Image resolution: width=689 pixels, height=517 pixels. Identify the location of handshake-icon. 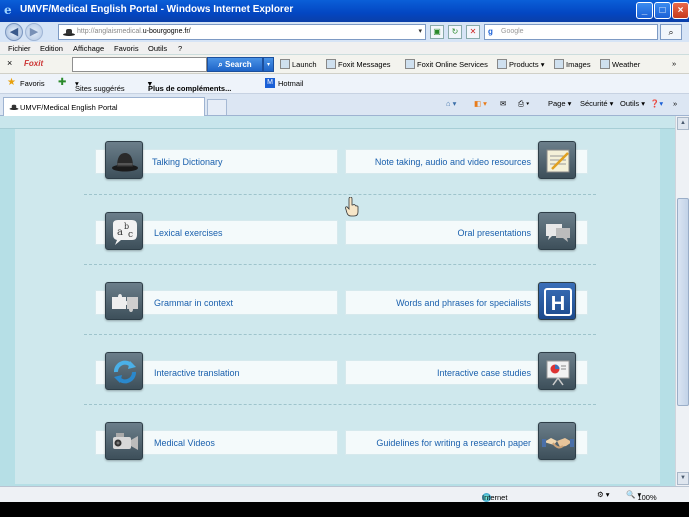
(557, 441).